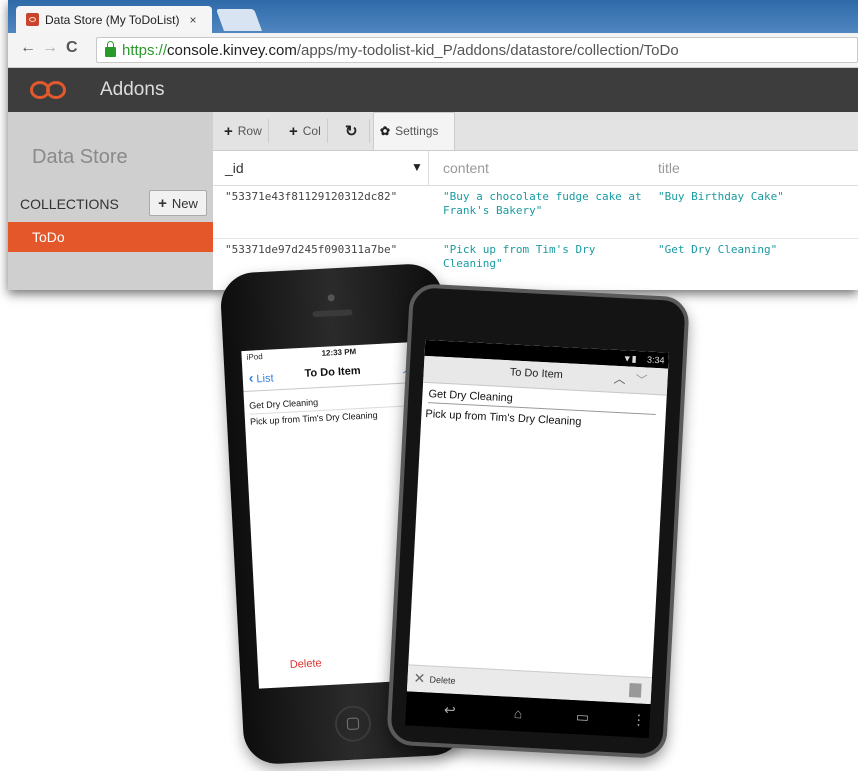  Describe the element at coordinates (669, 168) in the screenshot. I see `column-header-title: title` at that location.